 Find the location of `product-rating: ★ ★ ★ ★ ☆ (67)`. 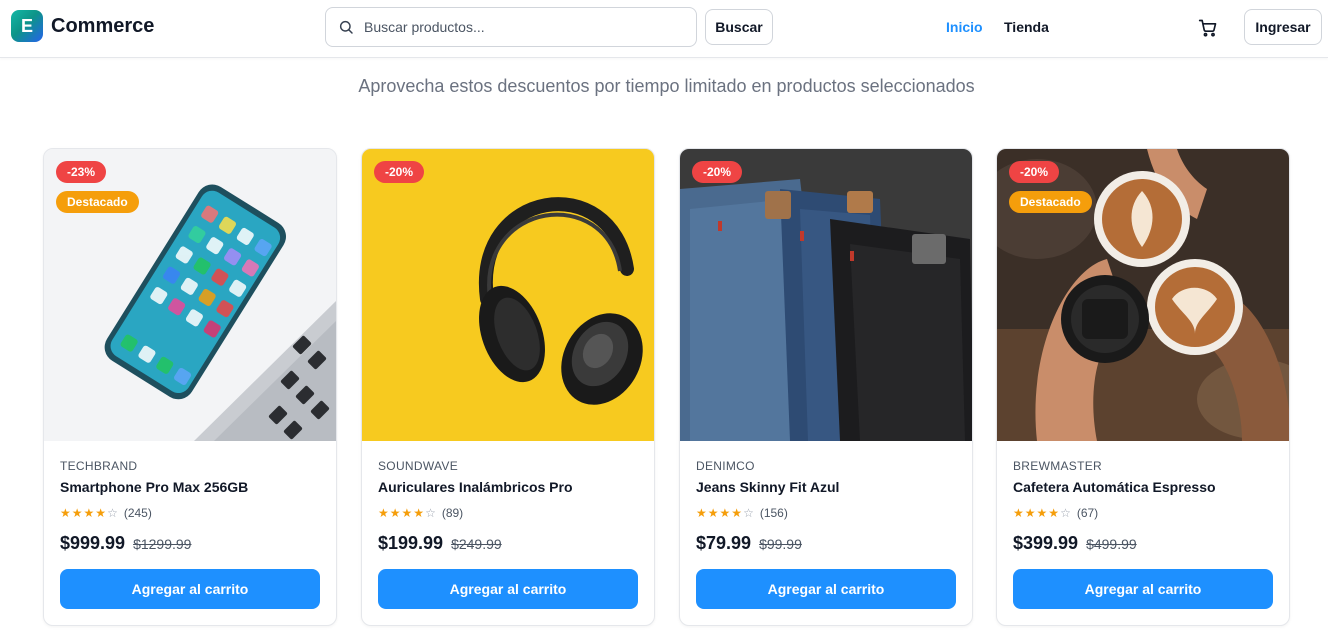

product-rating: ★ ★ ★ ★ ☆ (67) is located at coordinates (1144, 513).